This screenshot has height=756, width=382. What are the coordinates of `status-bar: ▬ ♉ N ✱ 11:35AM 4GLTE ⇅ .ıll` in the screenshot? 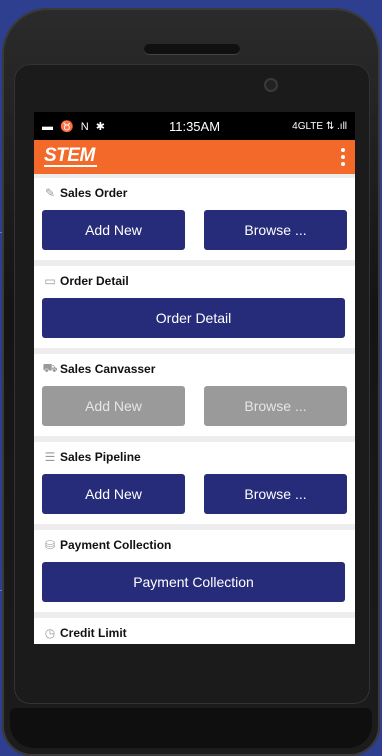 It's located at (194, 126).